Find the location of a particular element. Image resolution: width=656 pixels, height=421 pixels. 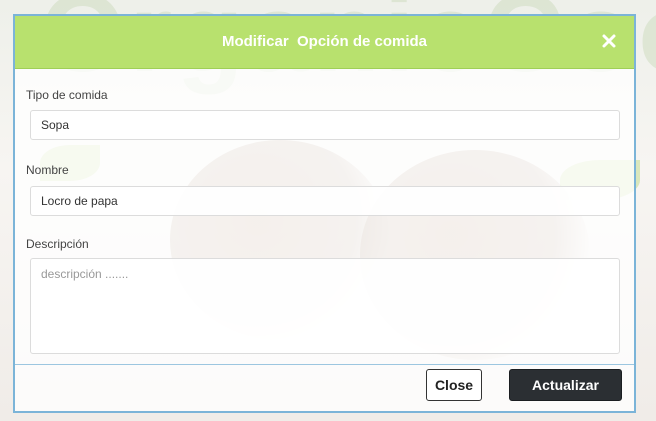

tipo-comida-field is located at coordinates (325, 125).